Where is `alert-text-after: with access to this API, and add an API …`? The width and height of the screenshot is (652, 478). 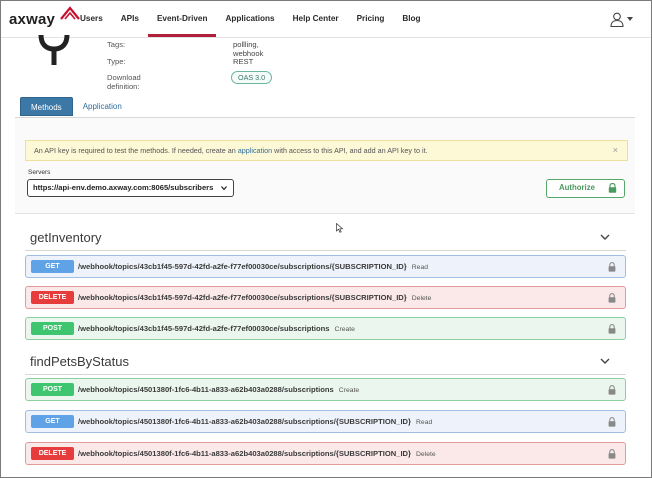
alert-text-after: with access to this API, and add an API … is located at coordinates (351, 150).